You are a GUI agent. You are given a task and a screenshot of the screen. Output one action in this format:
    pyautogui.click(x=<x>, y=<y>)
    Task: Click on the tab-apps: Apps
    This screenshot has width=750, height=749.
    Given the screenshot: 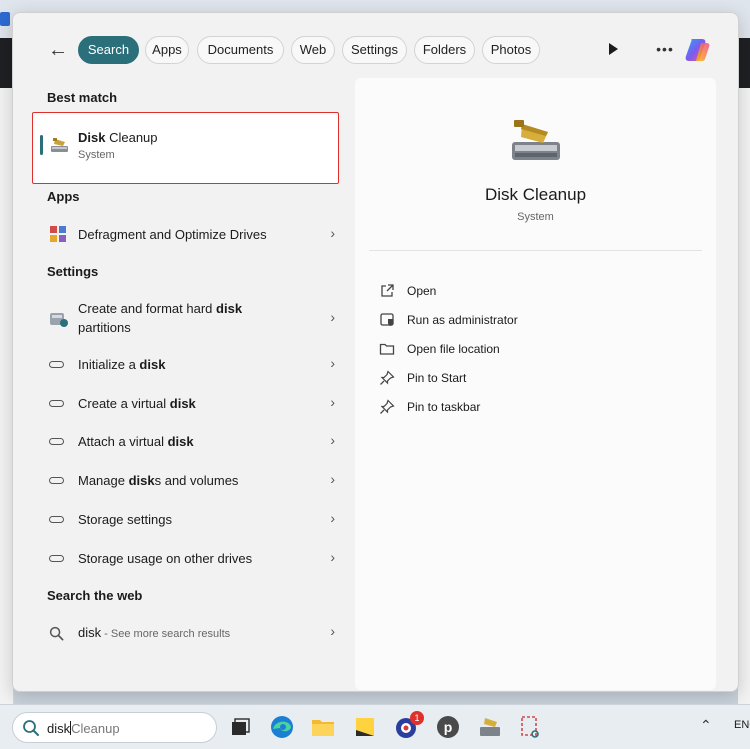 What is the action you would take?
    pyautogui.click(x=167, y=50)
    